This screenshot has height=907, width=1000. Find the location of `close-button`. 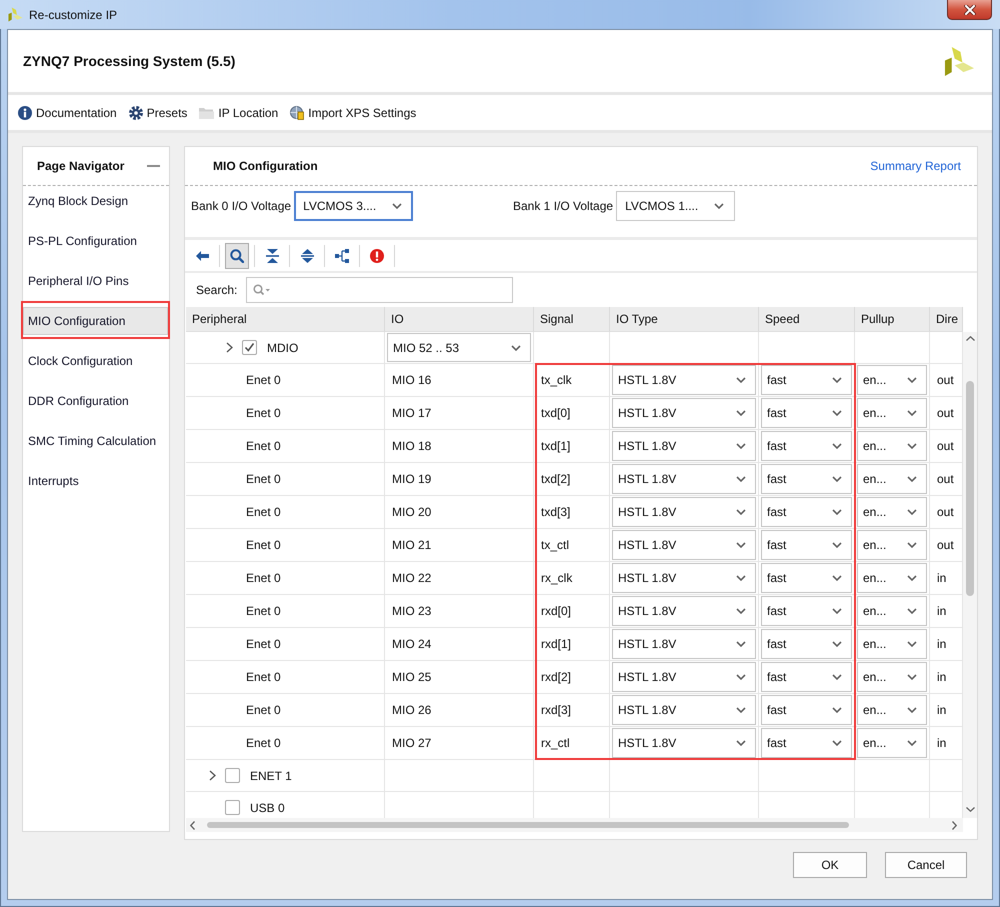

close-button is located at coordinates (969, 10).